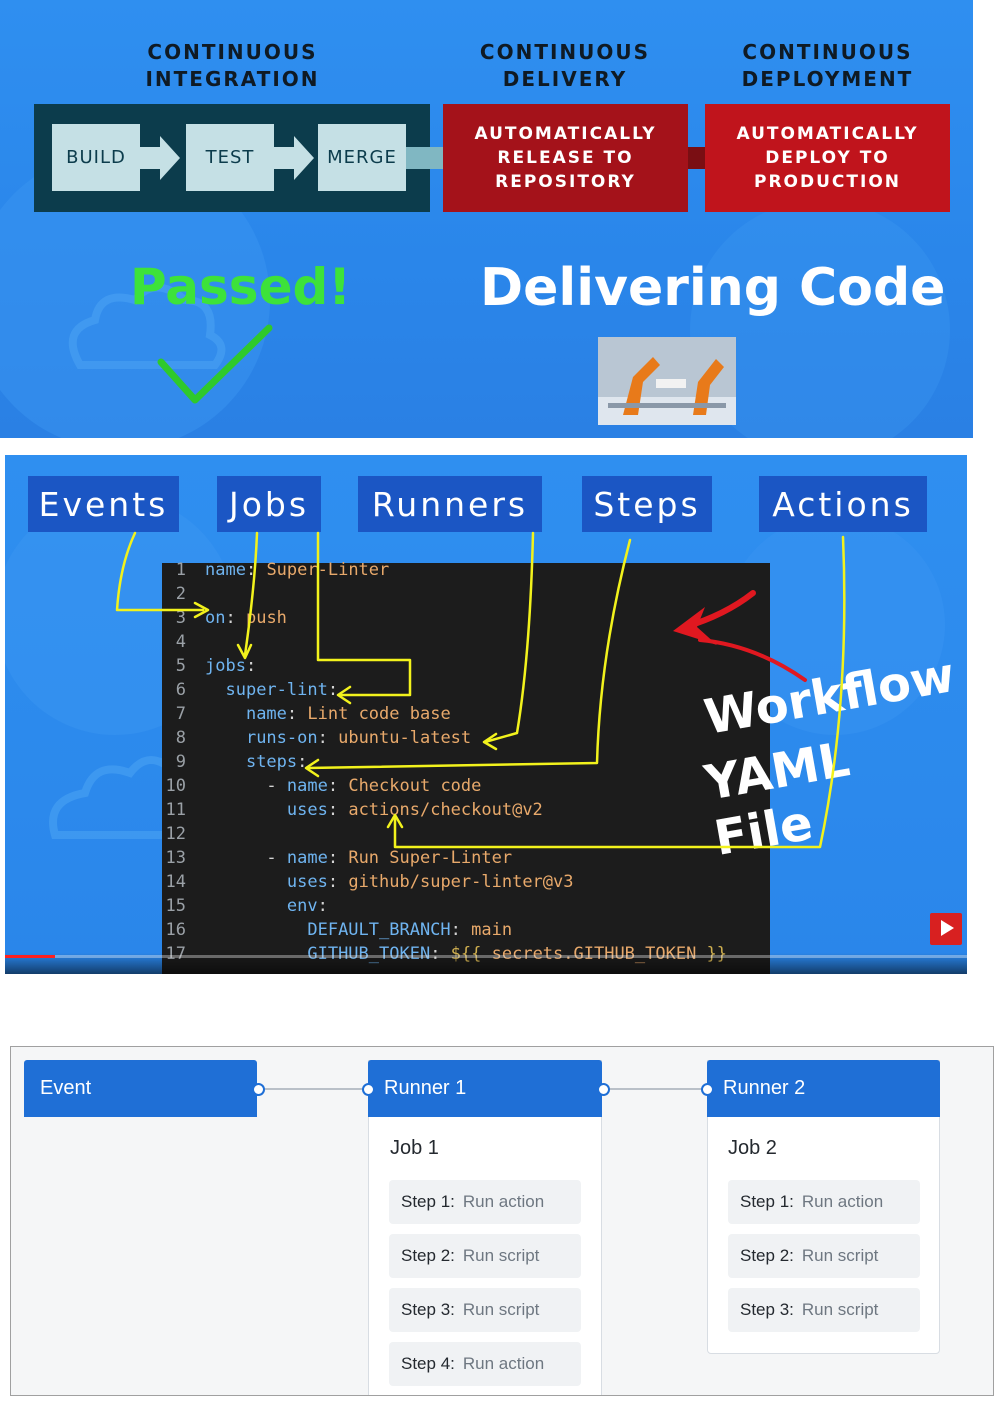 The width and height of the screenshot is (1007, 1402). I want to click on runner-1-step-3: Step 3: Run script, so click(485, 1310).